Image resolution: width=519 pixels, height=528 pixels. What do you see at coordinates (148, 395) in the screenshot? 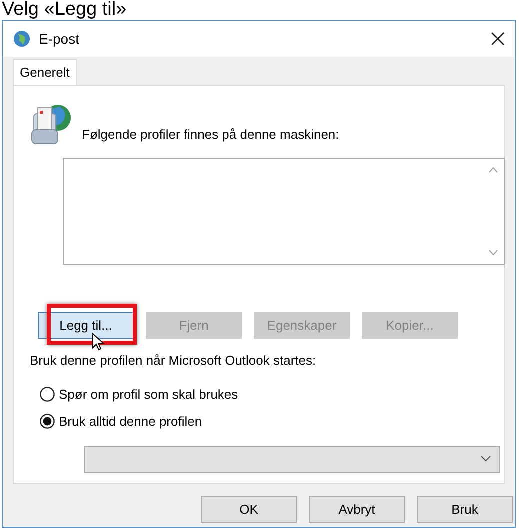
I see `radio-label: Spør om profil som skal brukes` at bounding box center [148, 395].